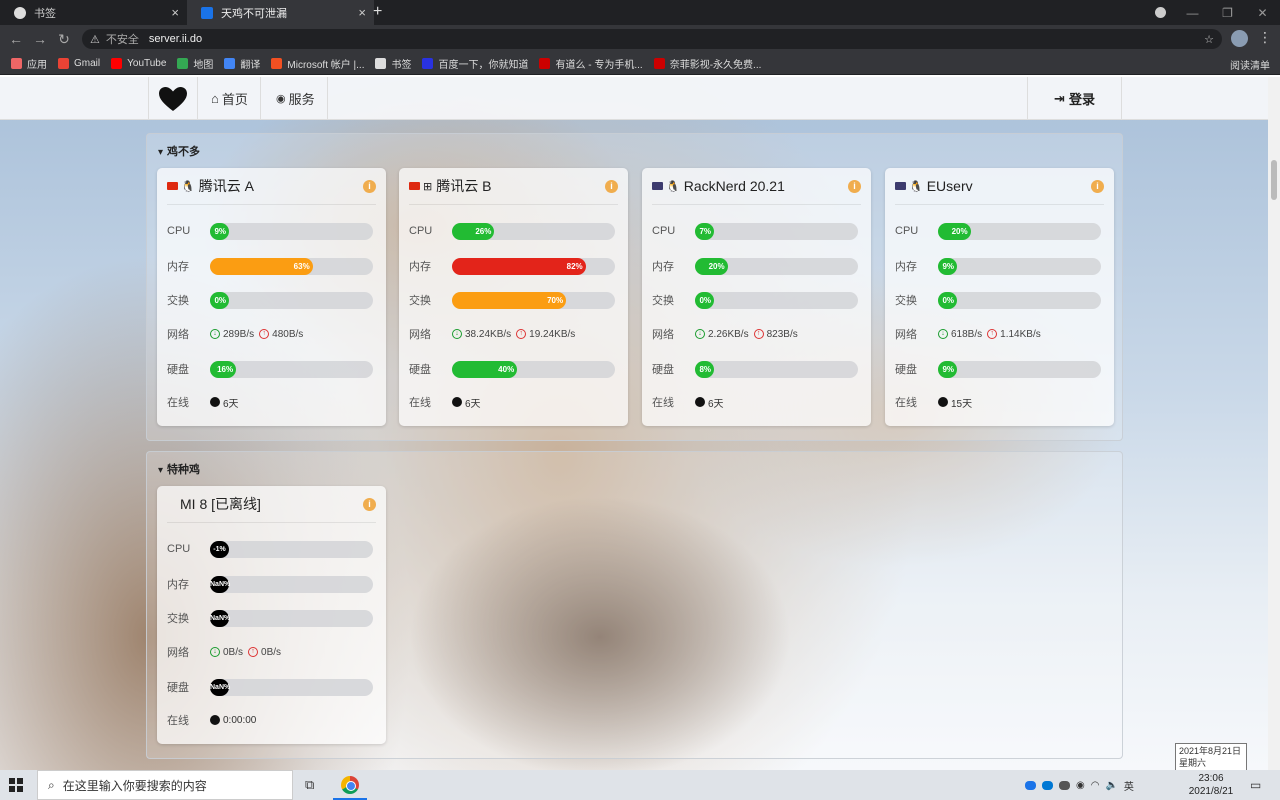  Describe the element at coordinates (16, 785) in the screenshot. I see `windows-start-icon` at that location.